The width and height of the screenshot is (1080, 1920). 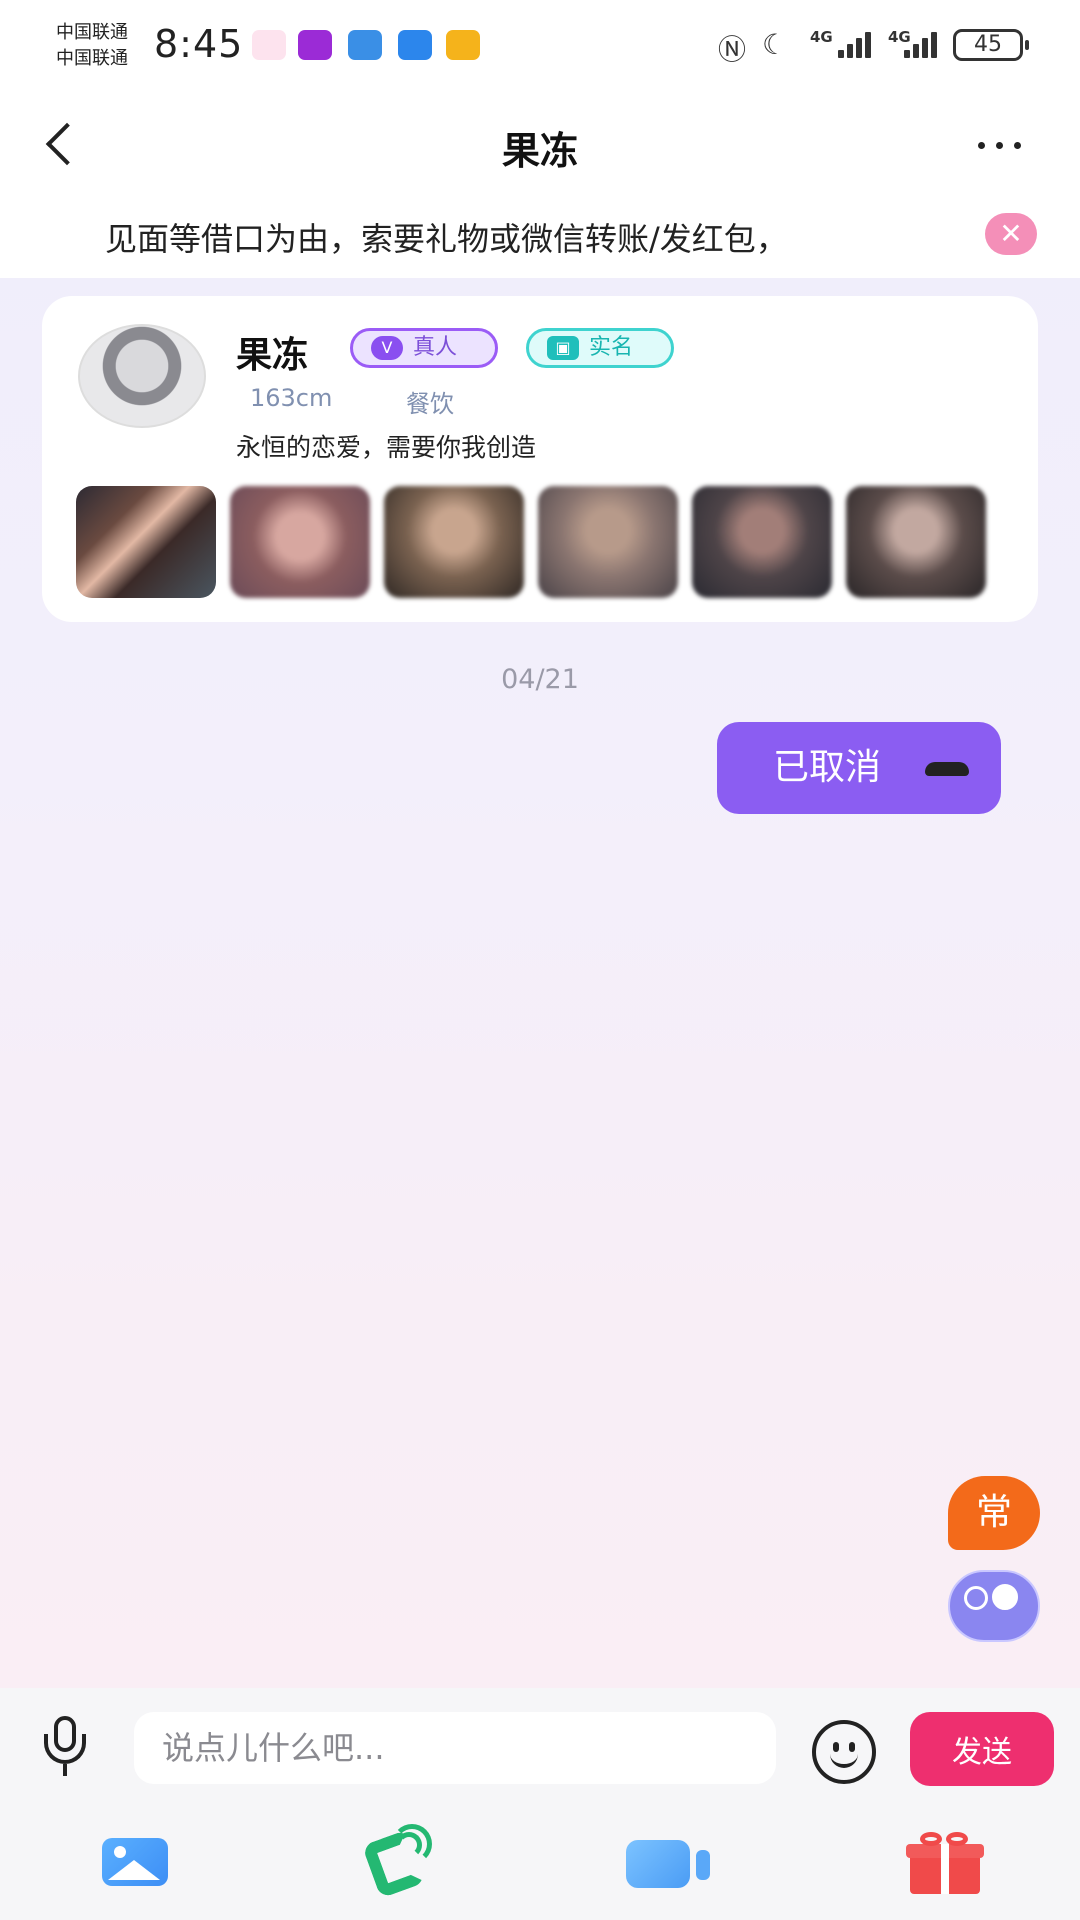 What do you see at coordinates (1002, 146) in the screenshot?
I see `more-options-icon` at bounding box center [1002, 146].